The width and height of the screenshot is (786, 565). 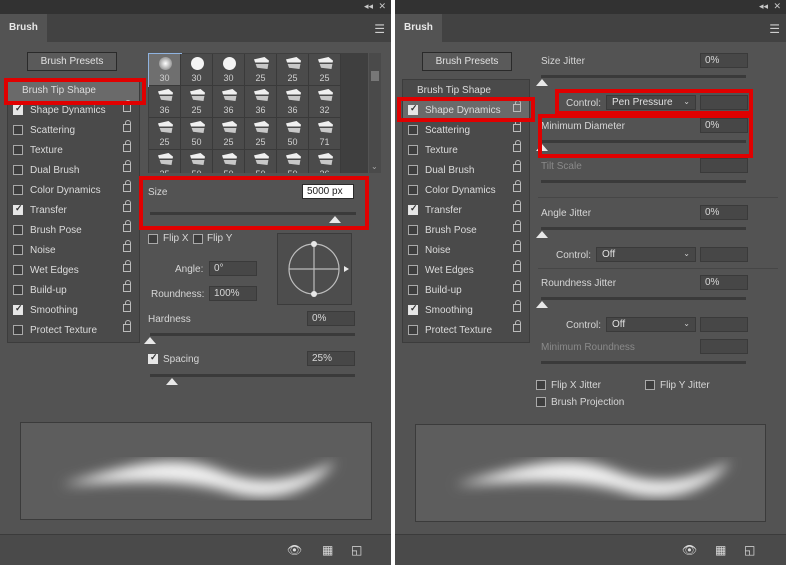 What do you see at coordinates (331, 358) in the screenshot?
I see `spacing-field: 25%` at bounding box center [331, 358].